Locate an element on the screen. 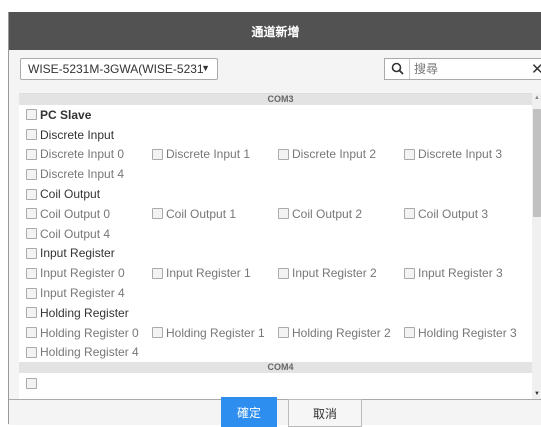 The image size is (541, 427). dialog-toolbar: WISE-5231M-3GWA(WISE-5231 ▼ ✕ is located at coordinates (275, 69).